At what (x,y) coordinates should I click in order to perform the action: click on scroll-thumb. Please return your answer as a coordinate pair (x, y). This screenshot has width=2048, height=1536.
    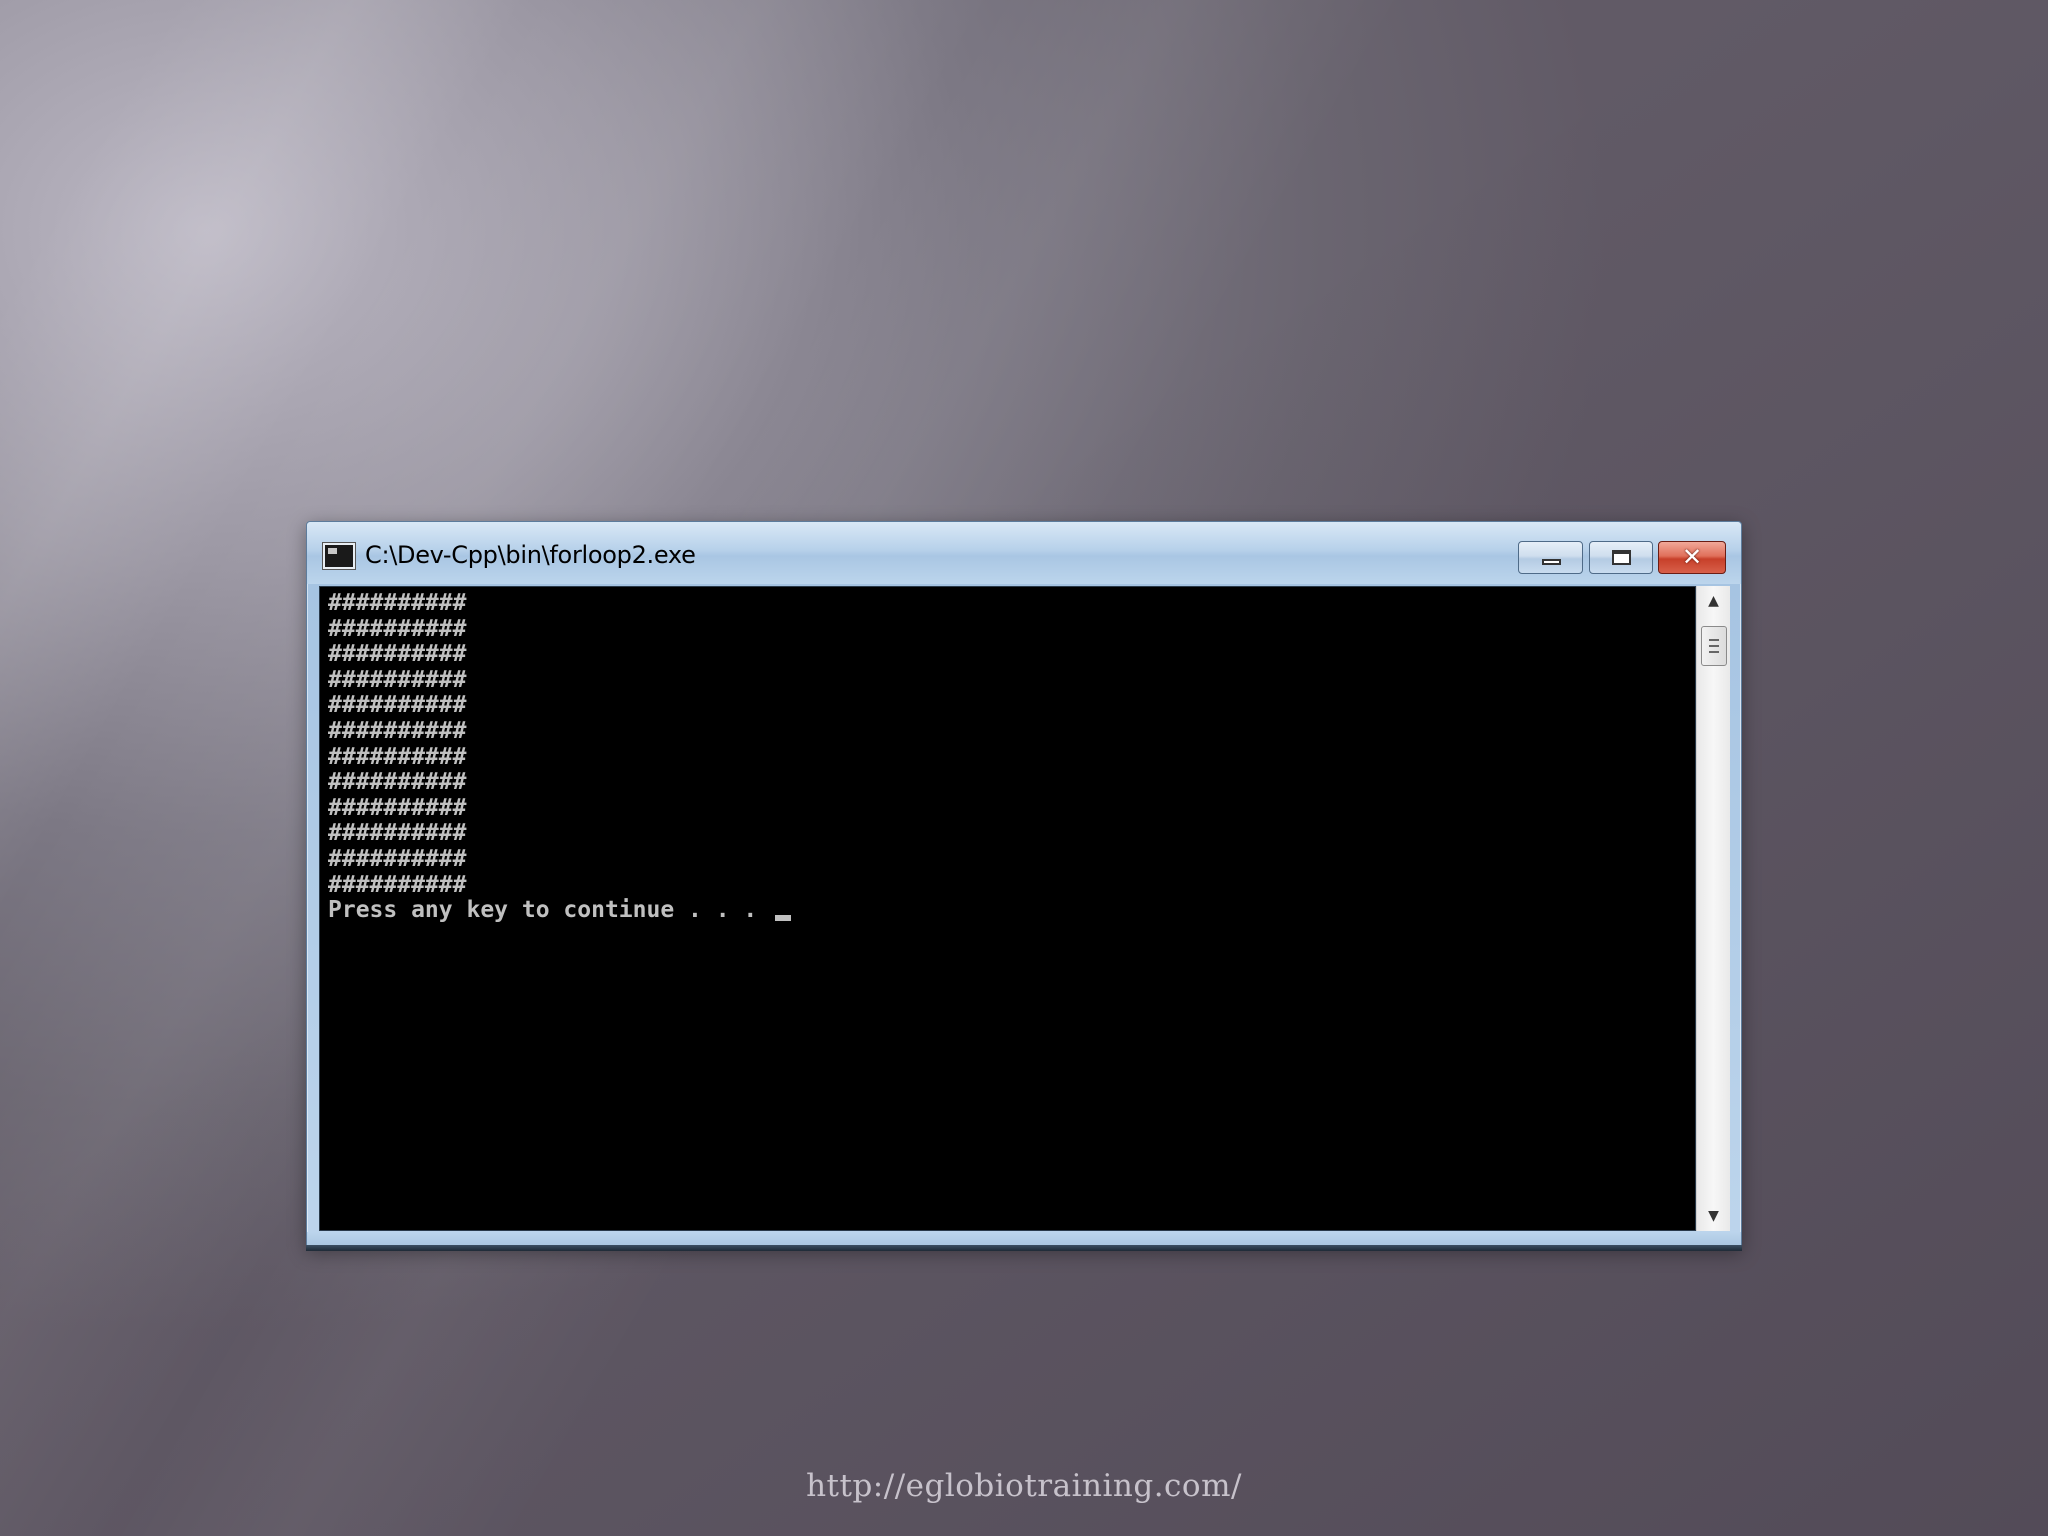
    Looking at the image, I should click on (1714, 646).